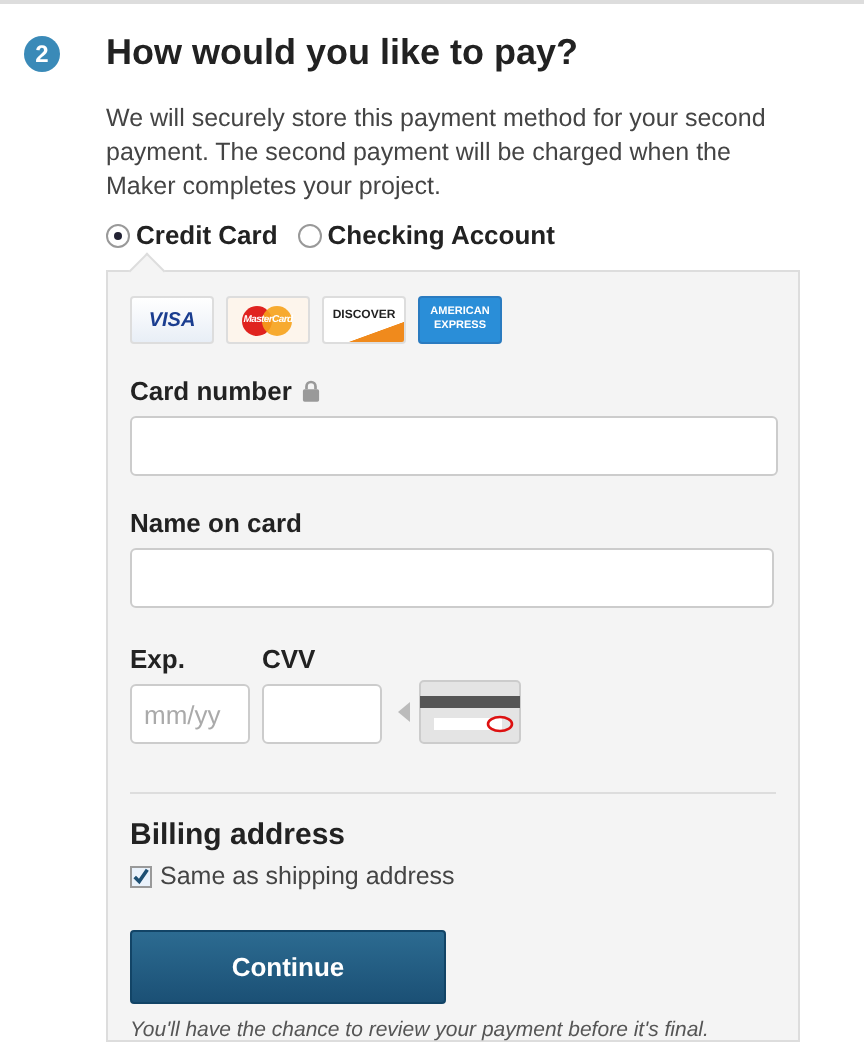  I want to click on description-text: We will securely store this payment method for your second payment. The second payment will be charged when the Maker completes your project., so click(437, 153).